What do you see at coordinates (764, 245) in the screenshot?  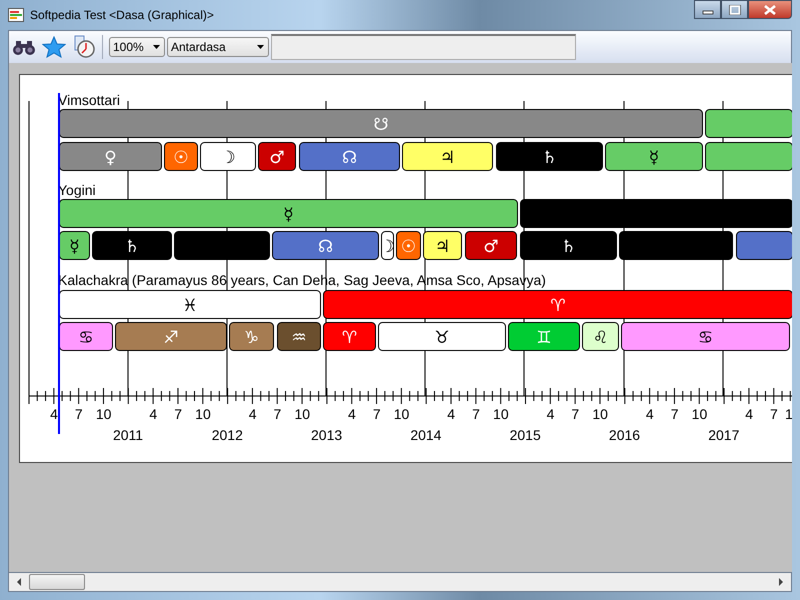 I see `period-bar` at bounding box center [764, 245].